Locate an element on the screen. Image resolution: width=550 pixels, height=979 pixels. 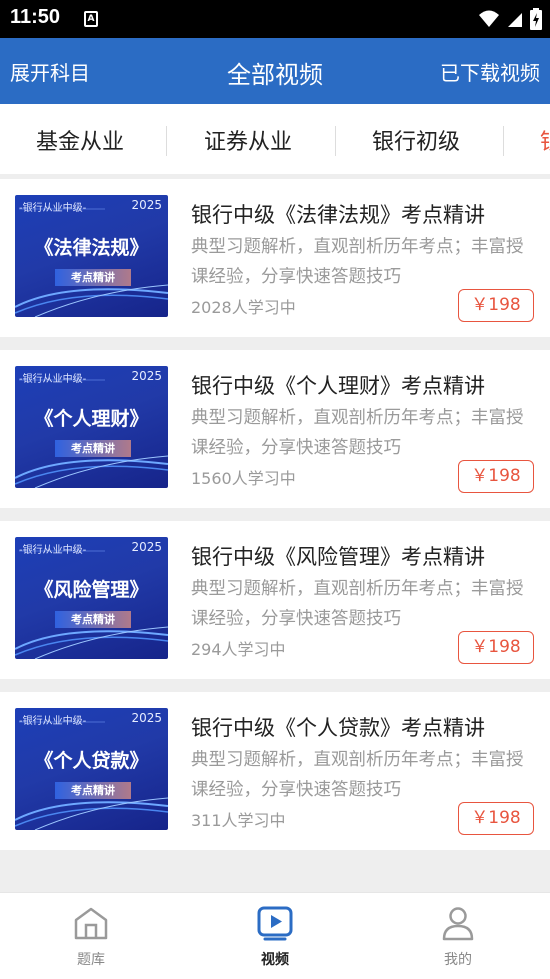
course-thumbnail: -银行从业中级- 2025 《风险管理》 考点精讲 is located at coordinates (91, 598).